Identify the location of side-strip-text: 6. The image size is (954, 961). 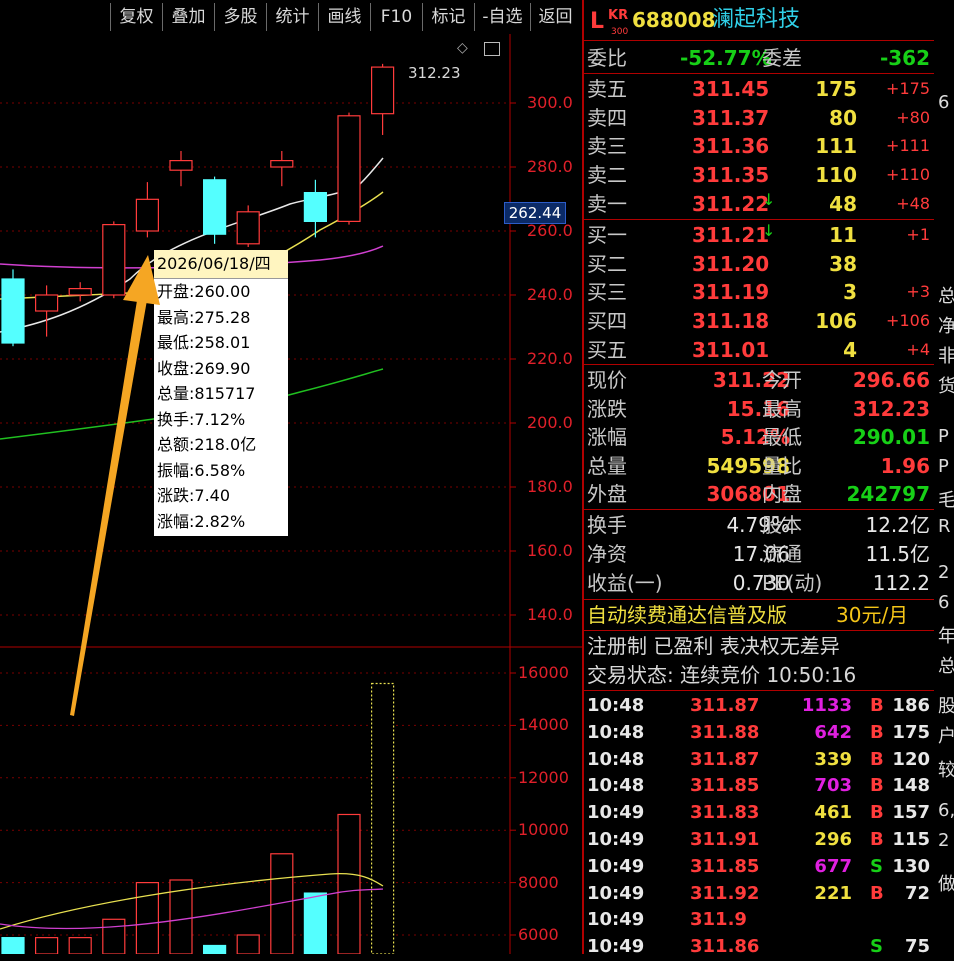
(944, 602).